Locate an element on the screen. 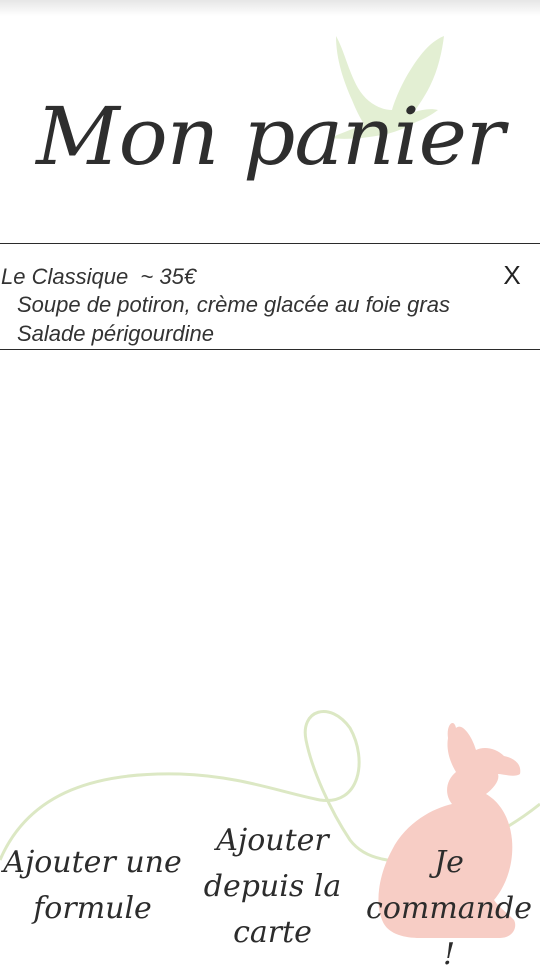  divider-bottom is located at coordinates (270, 349).